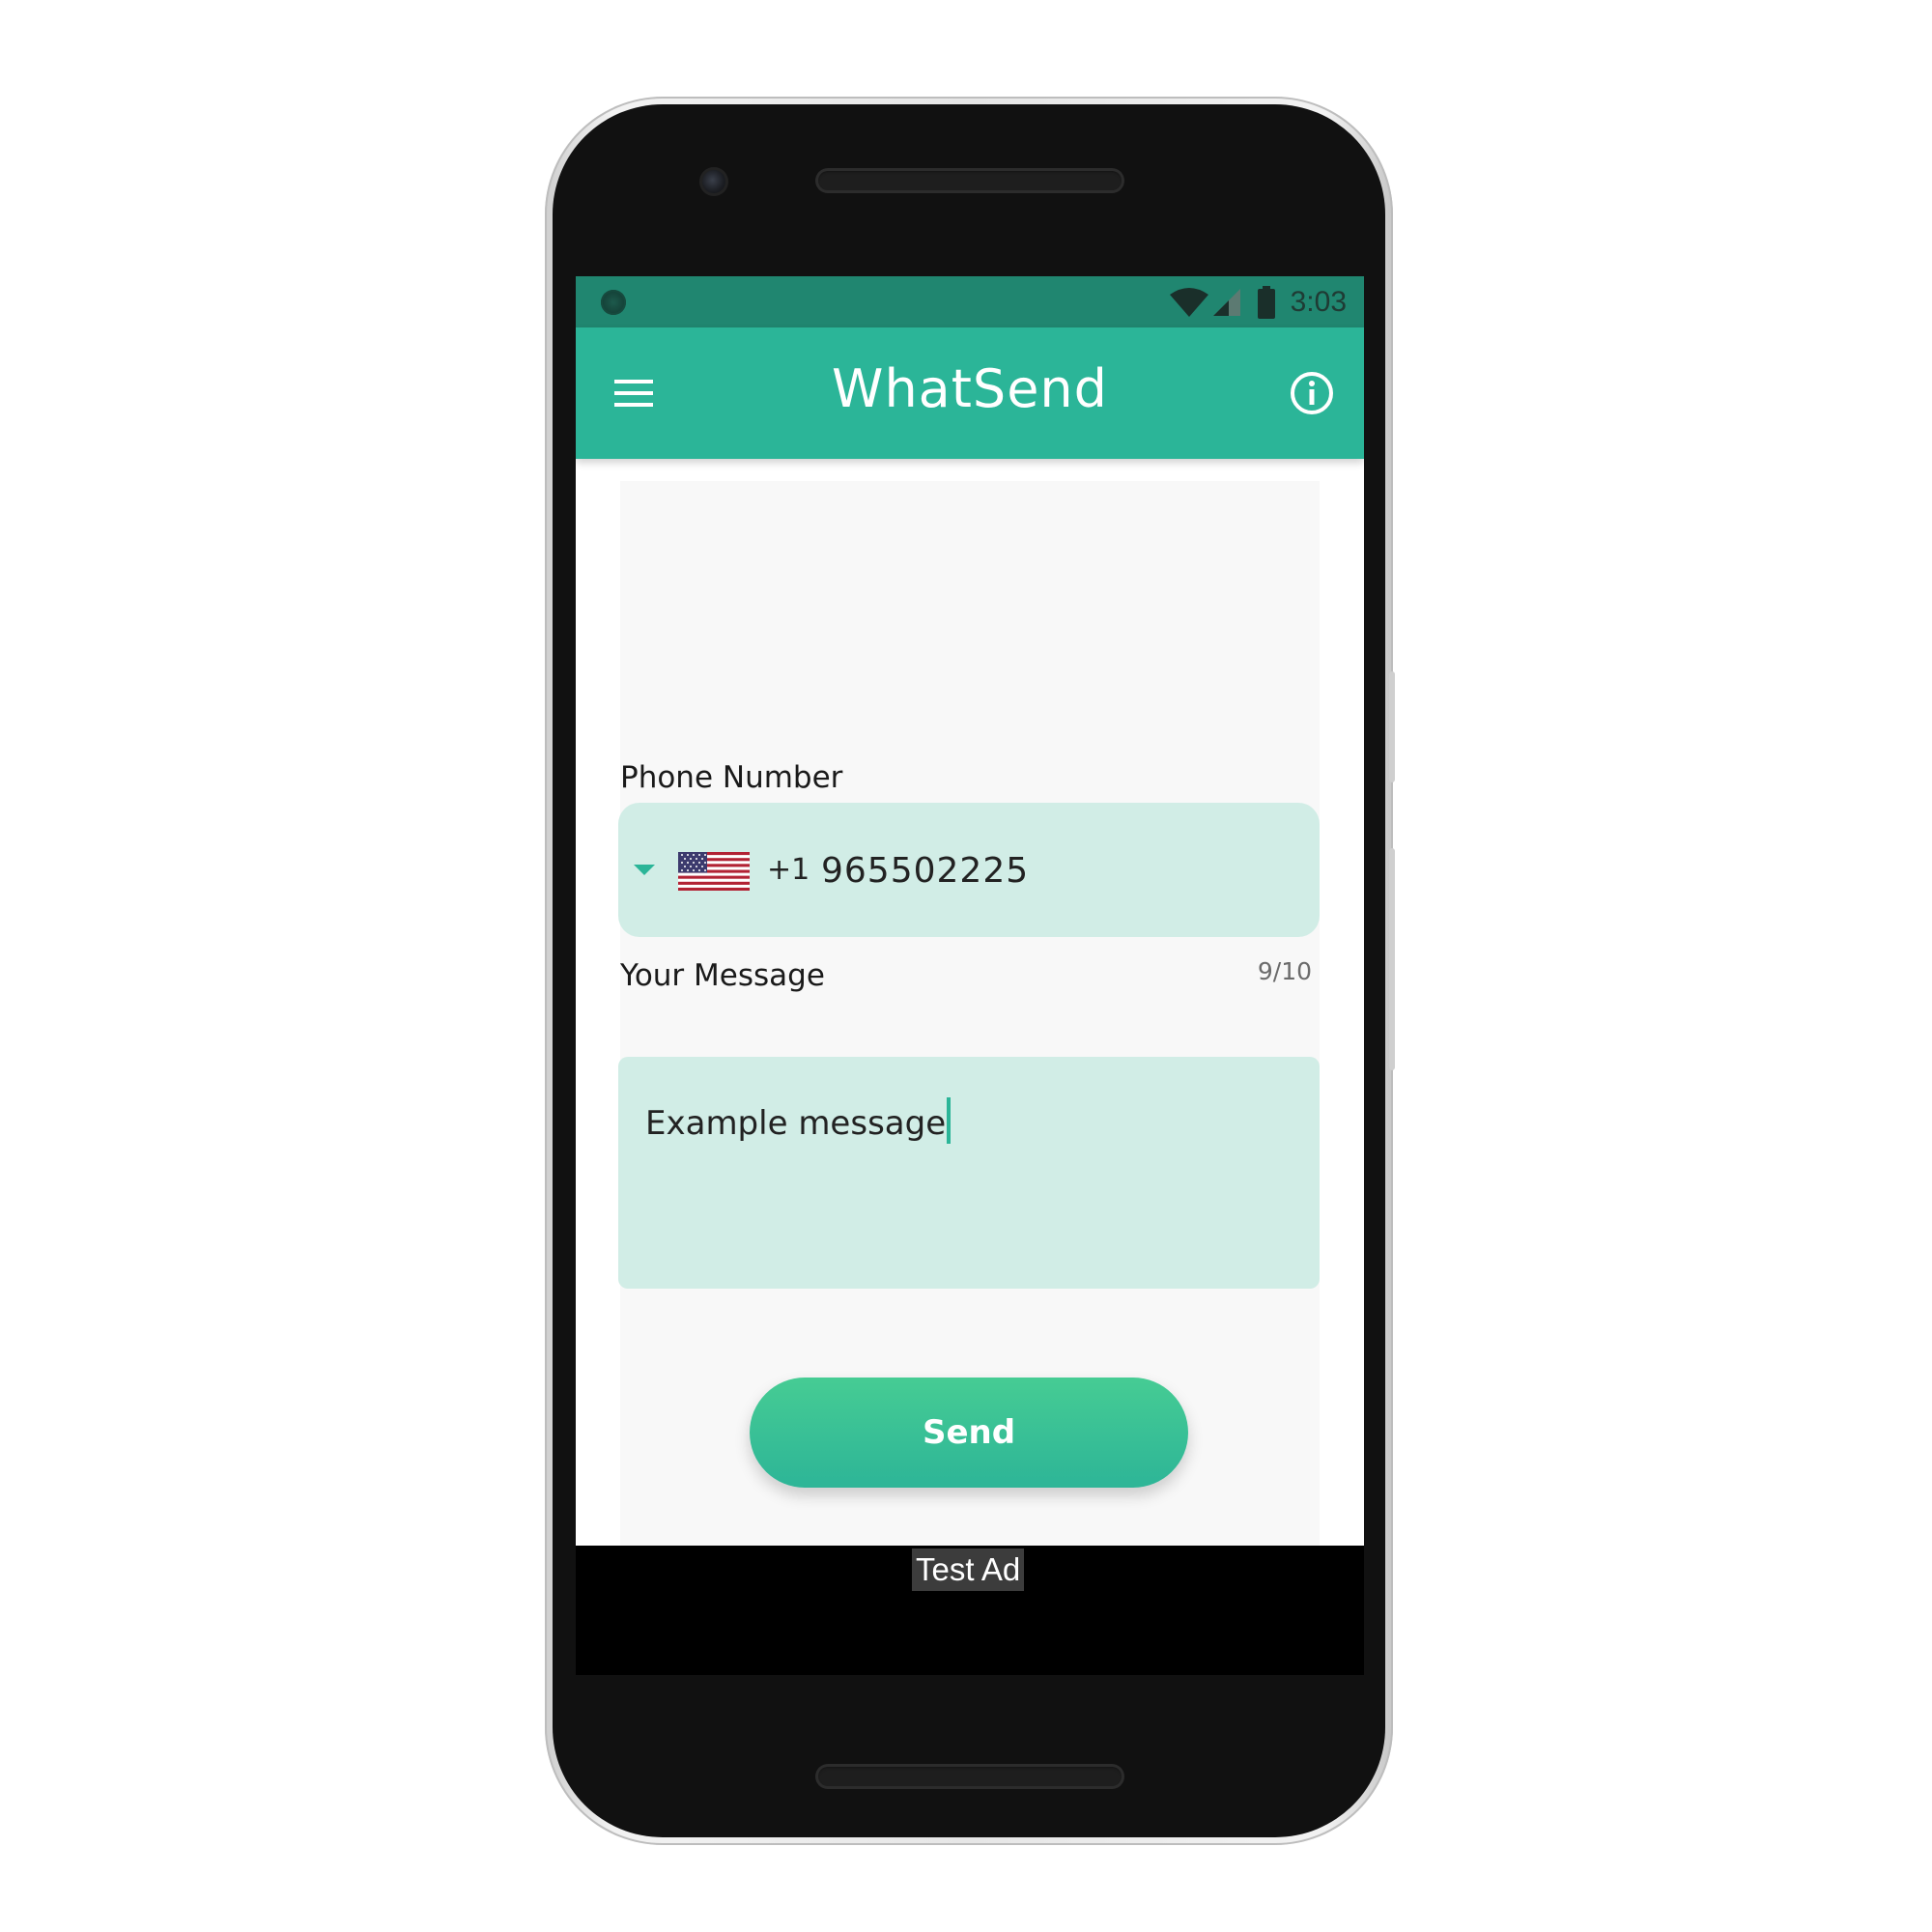  I want to click on signal-icon, so click(1226, 302).